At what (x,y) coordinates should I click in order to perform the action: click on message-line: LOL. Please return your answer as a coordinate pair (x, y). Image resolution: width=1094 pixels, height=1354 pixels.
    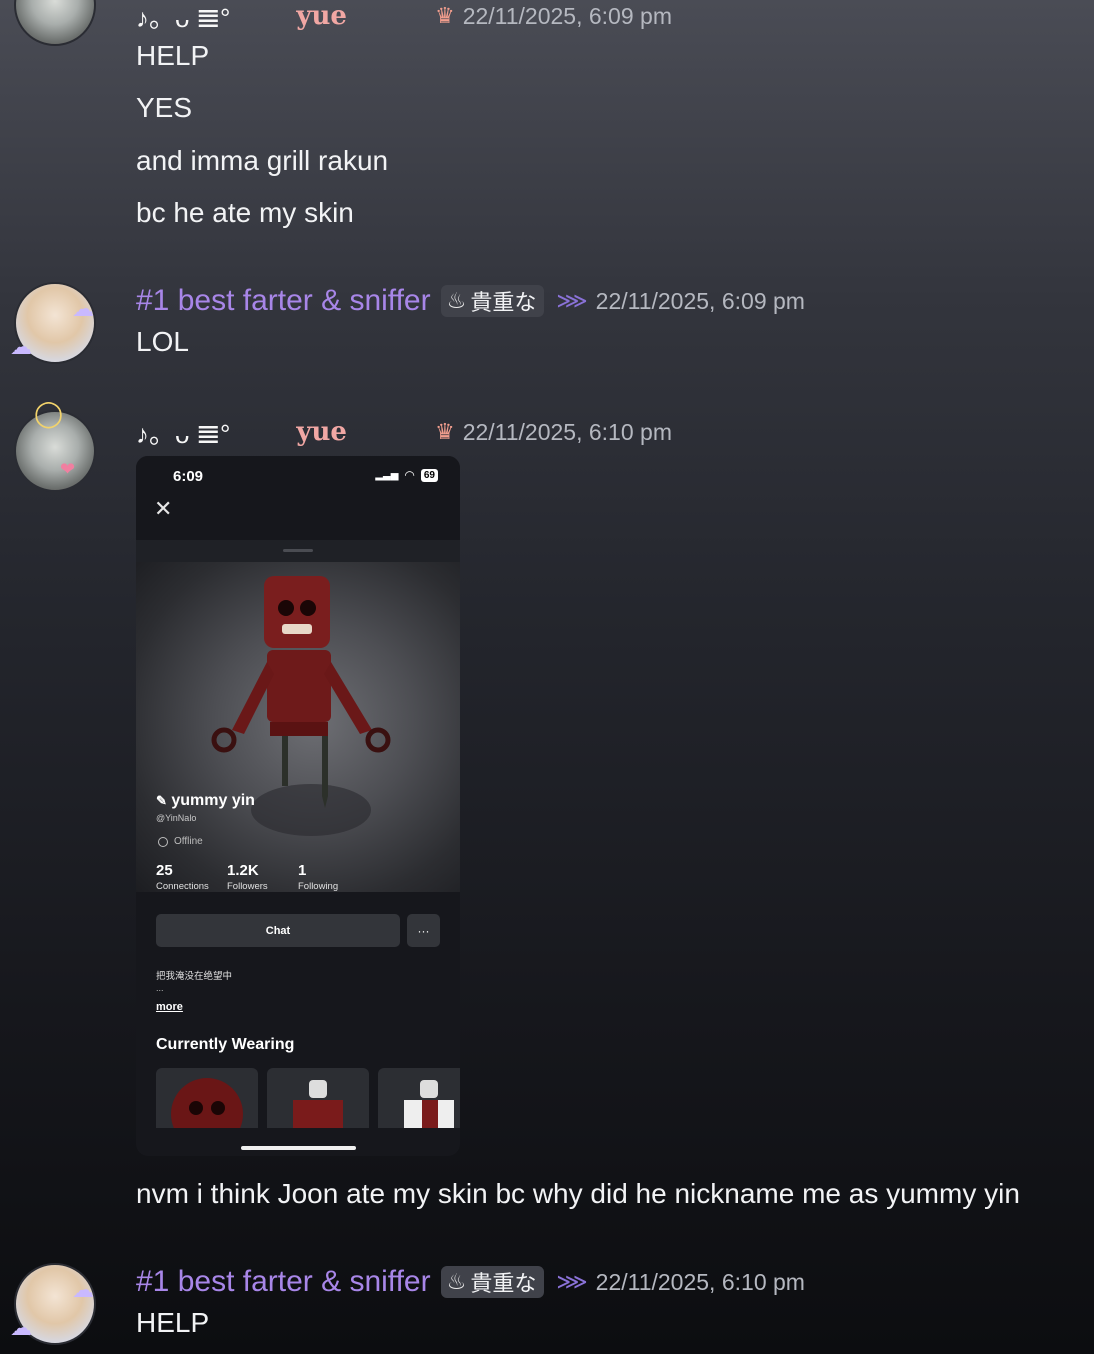
    Looking at the image, I should click on (162, 341).